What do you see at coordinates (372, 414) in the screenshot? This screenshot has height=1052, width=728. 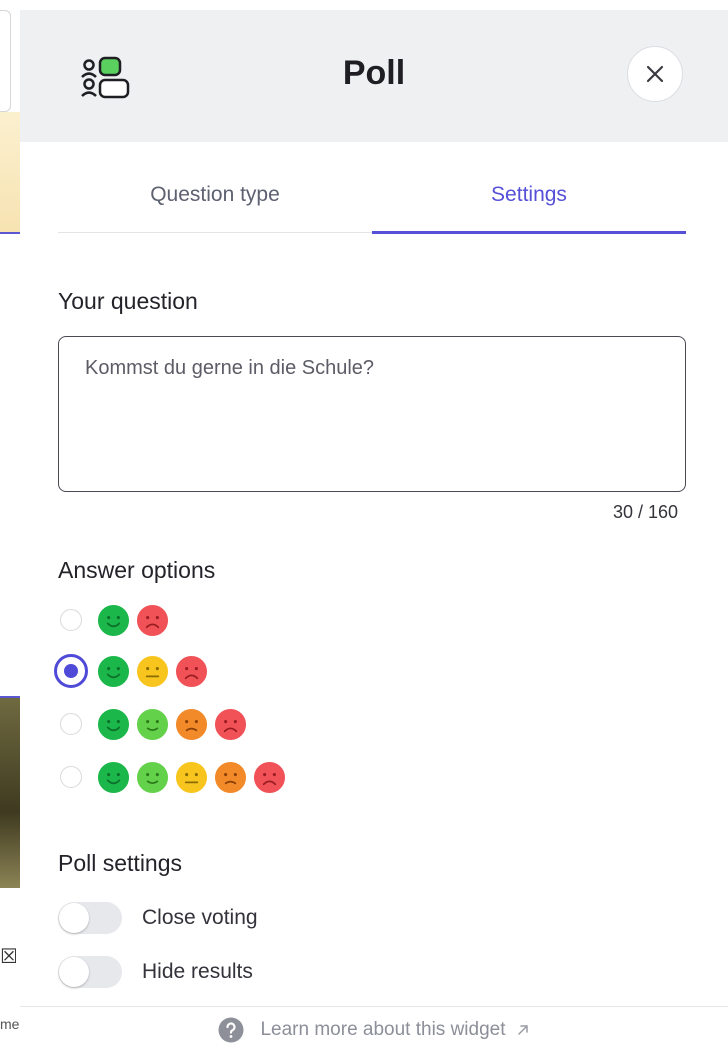 I see `question-input` at bounding box center [372, 414].